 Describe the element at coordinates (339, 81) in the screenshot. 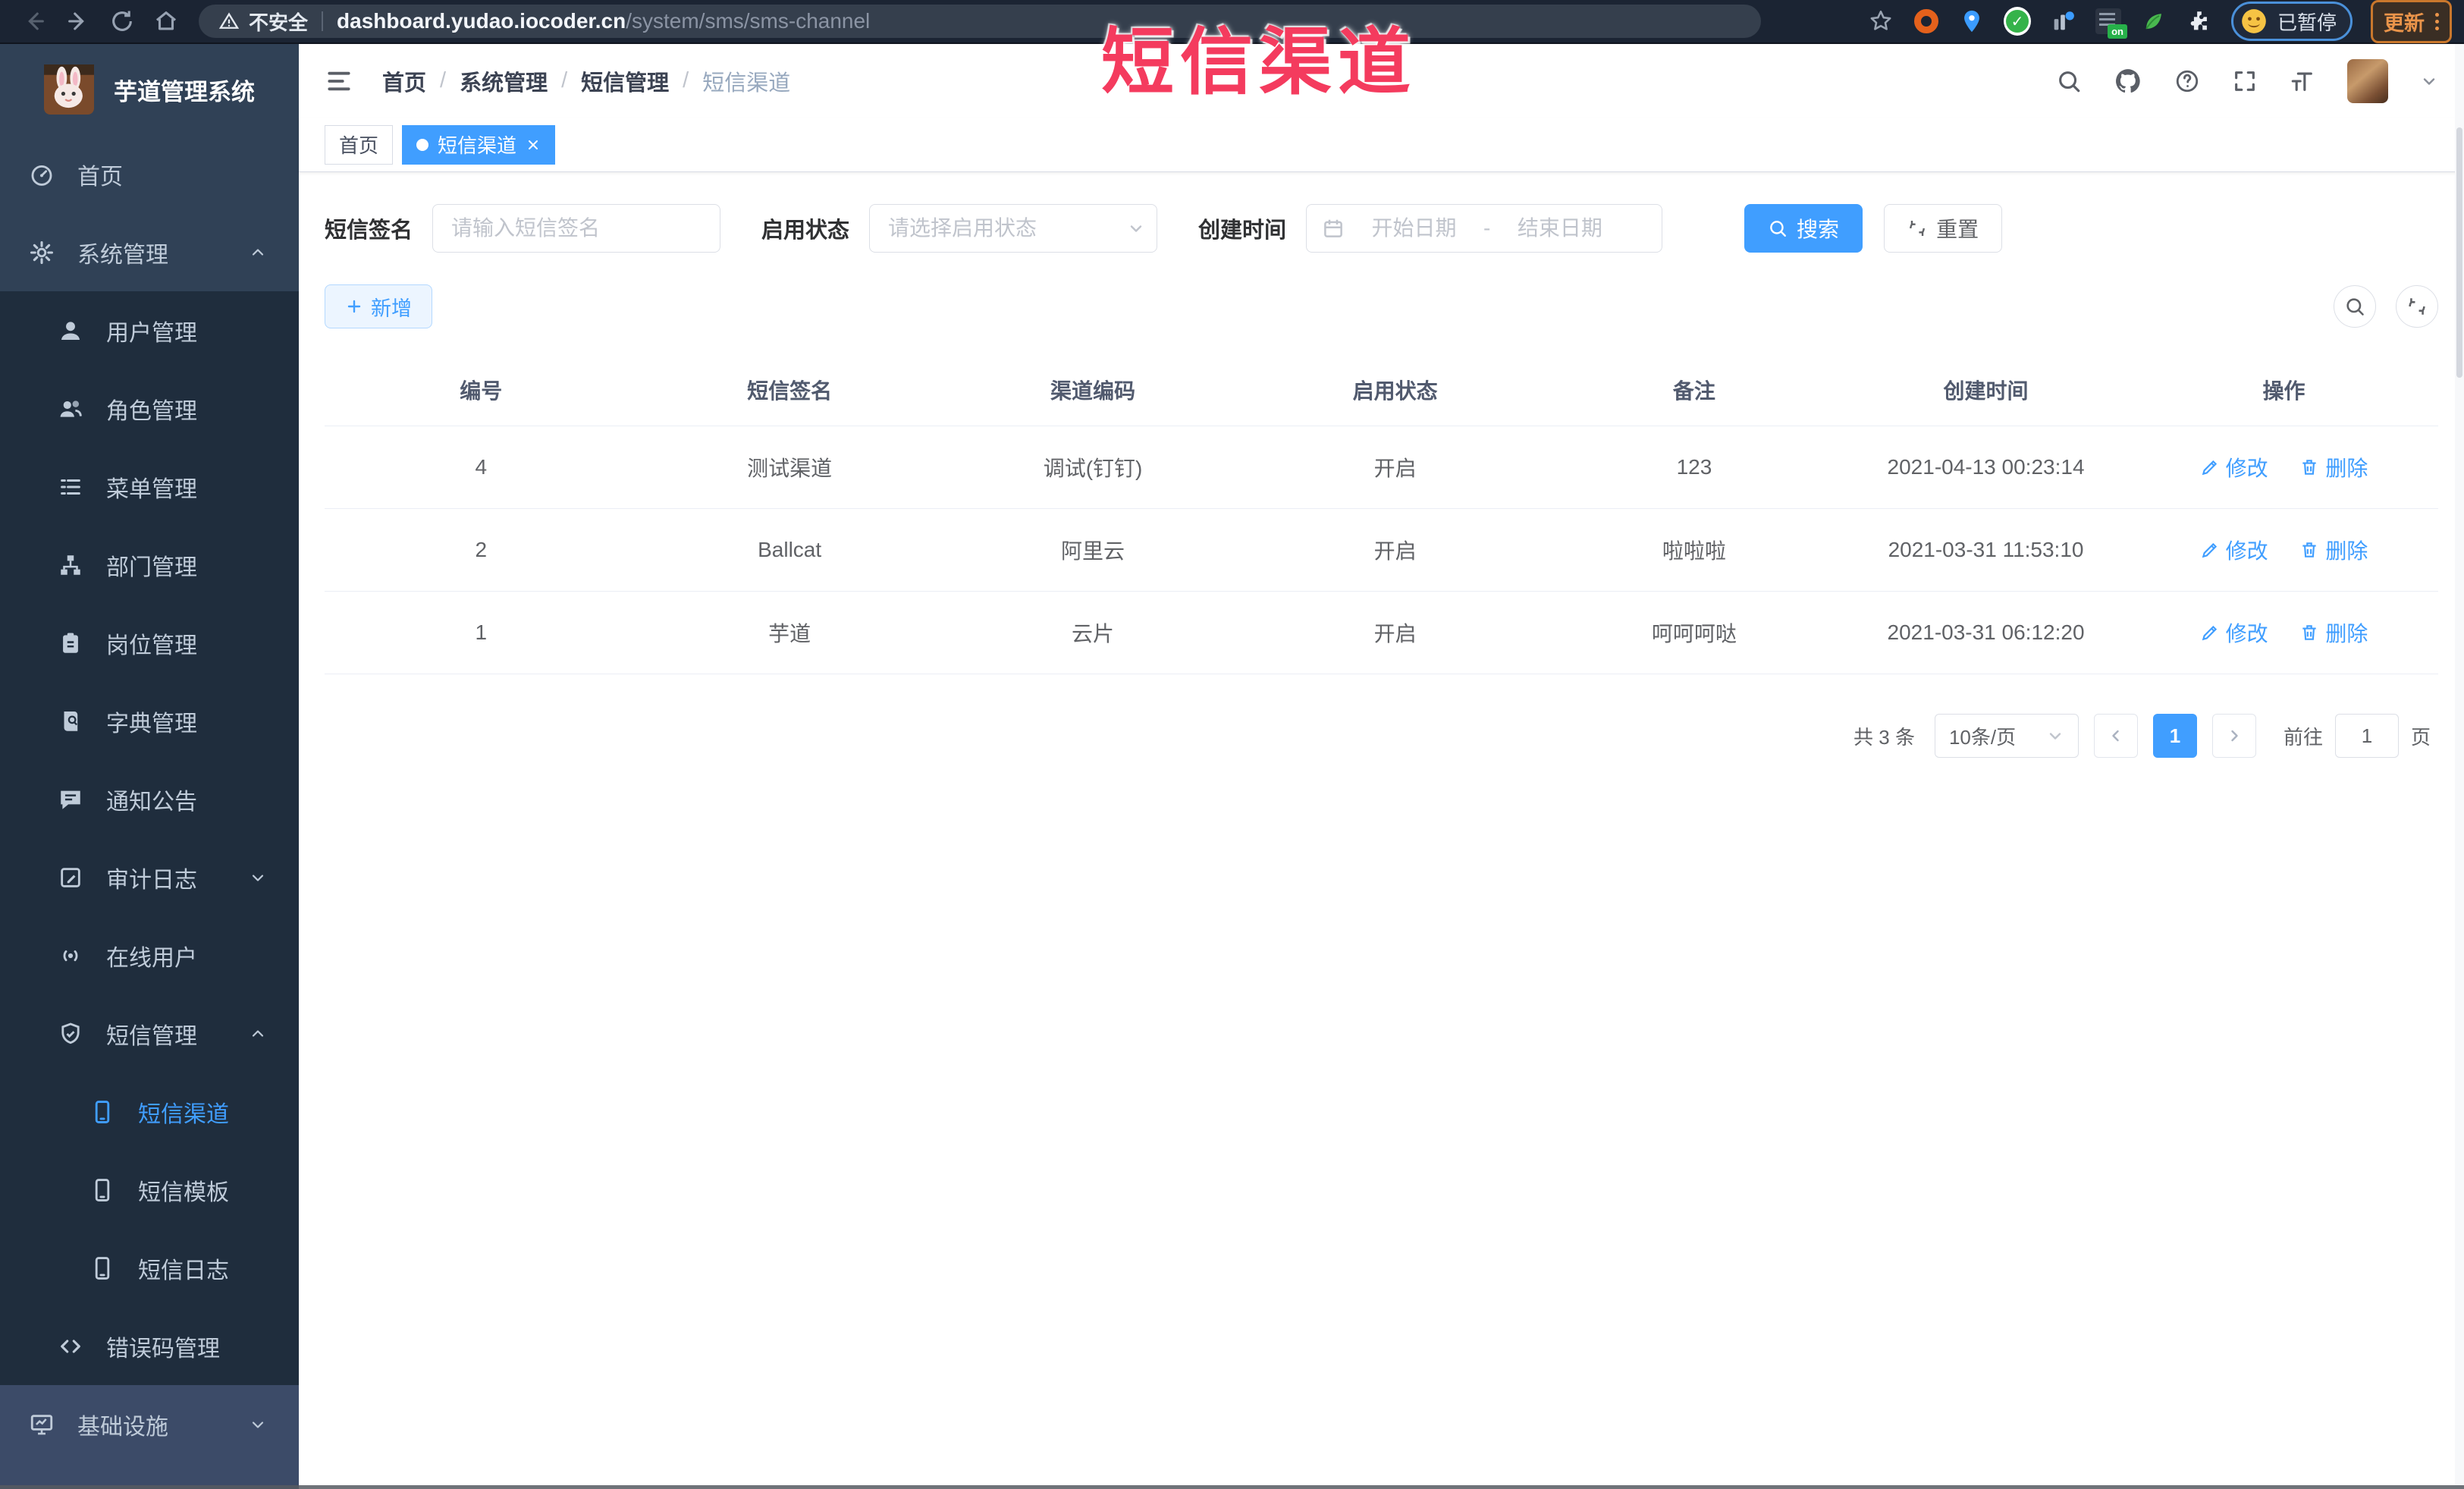

I see `hamburger-icon` at that location.